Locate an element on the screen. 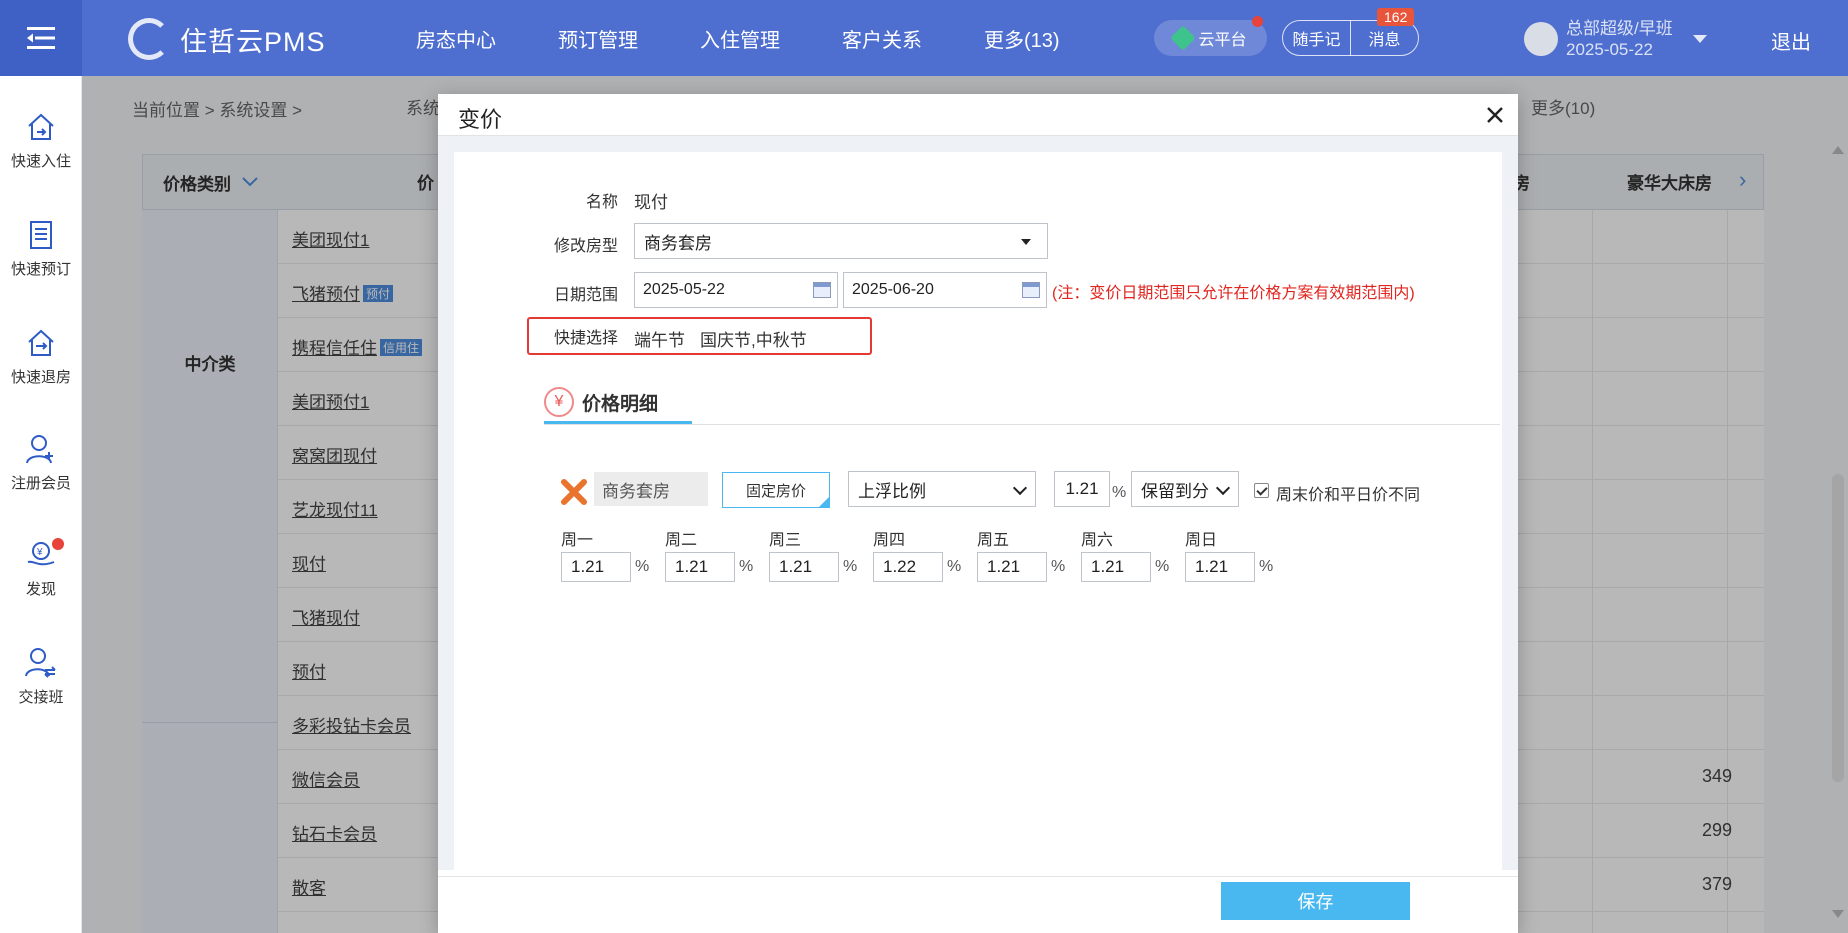 The width and height of the screenshot is (1848, 933). date-range-note: (注：变价日期范围只允许在价格方案有效期范围内) is located at coordinates (1233, 293).